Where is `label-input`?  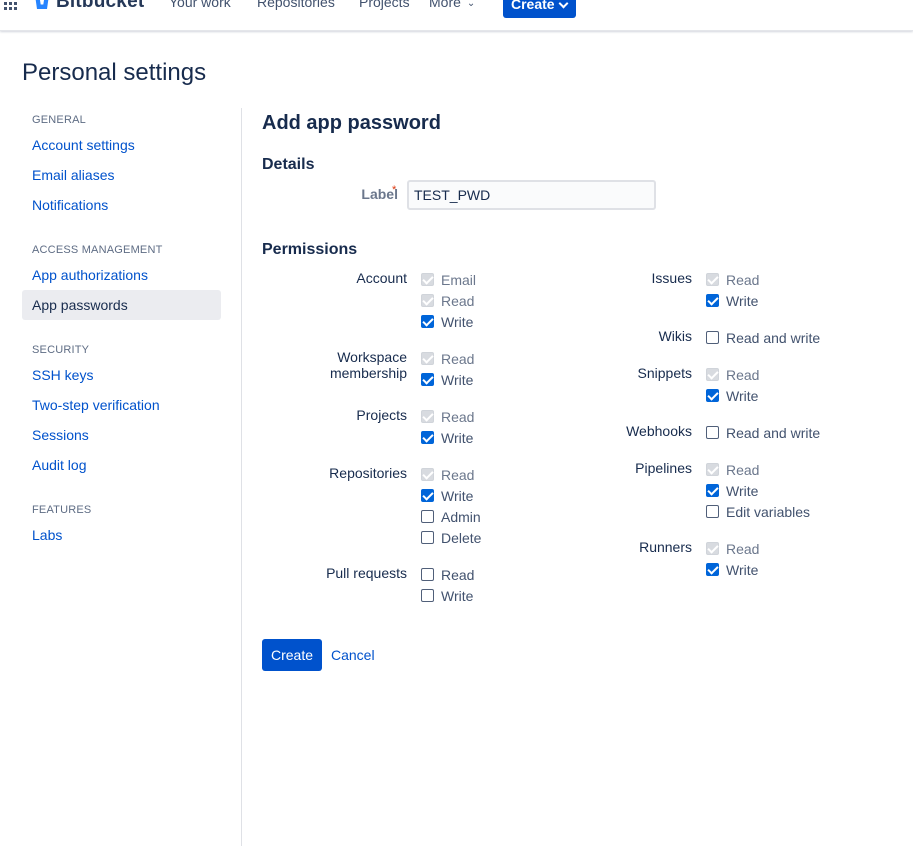
label-input is located at coordinates (531, 195).